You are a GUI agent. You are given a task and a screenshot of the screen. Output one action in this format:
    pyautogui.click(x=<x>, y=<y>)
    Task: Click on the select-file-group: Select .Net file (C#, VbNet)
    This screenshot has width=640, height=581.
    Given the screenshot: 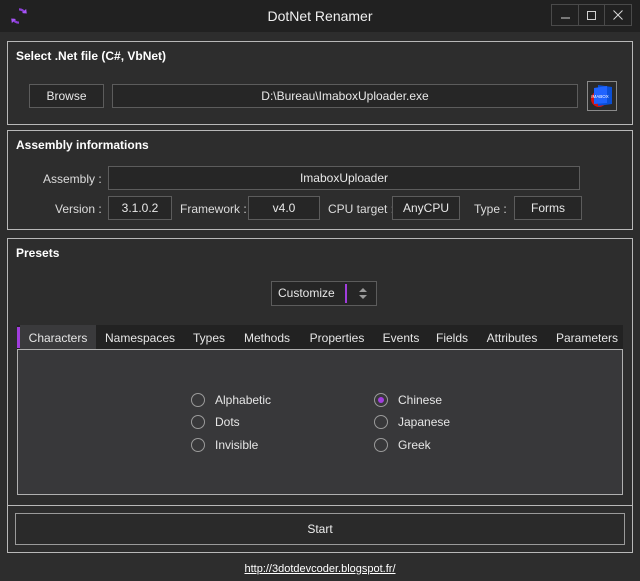 What is the action you would take?
    pyautogui.click(x=320, y=83)
    